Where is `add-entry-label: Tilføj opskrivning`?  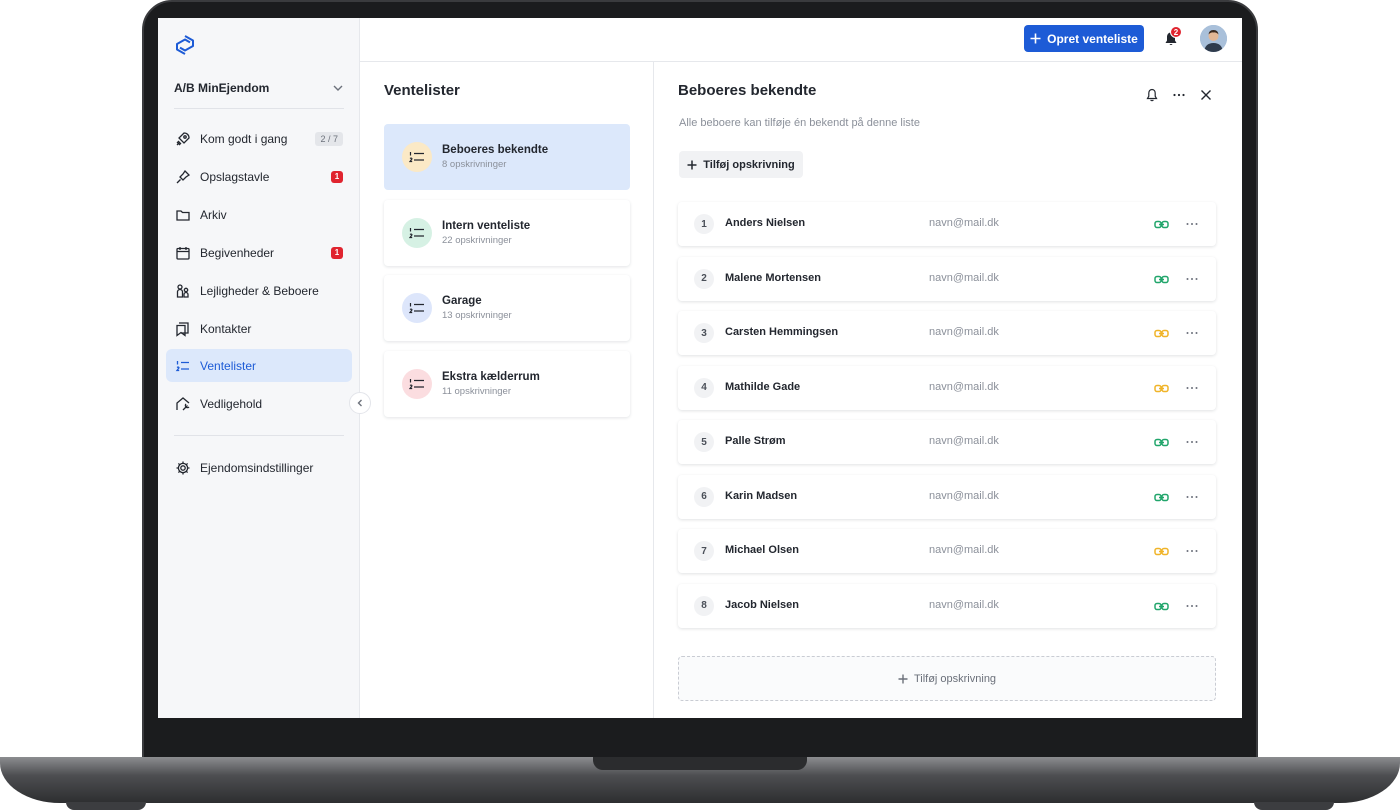 add-entry-label: Tilføj opskrivning is located at coordinates (749, 164).